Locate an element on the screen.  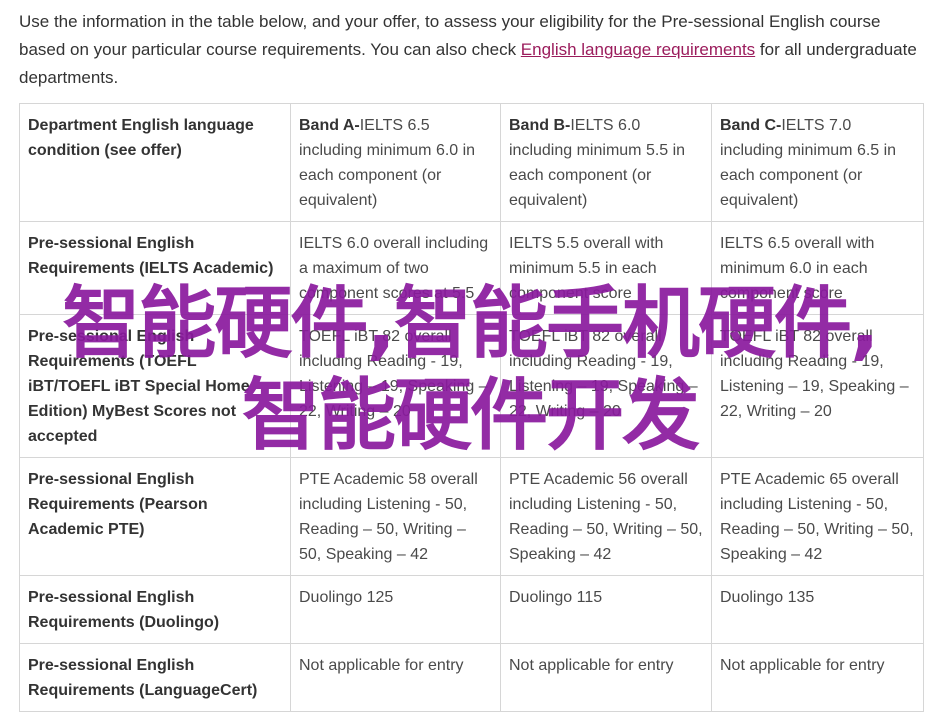
table-cell: Duolingo 135 is located at coordinates (817, 609).